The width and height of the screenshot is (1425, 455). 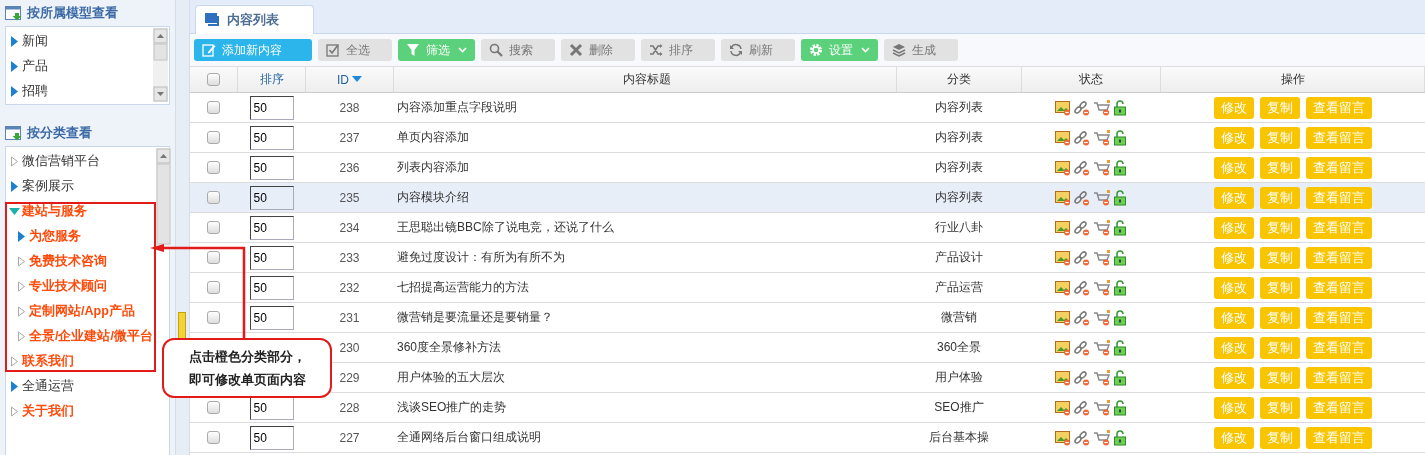 What do you see at coordinates (959, 79) in the screenshot?
I see `column-header: 分类` at bounding box center [959, 79].